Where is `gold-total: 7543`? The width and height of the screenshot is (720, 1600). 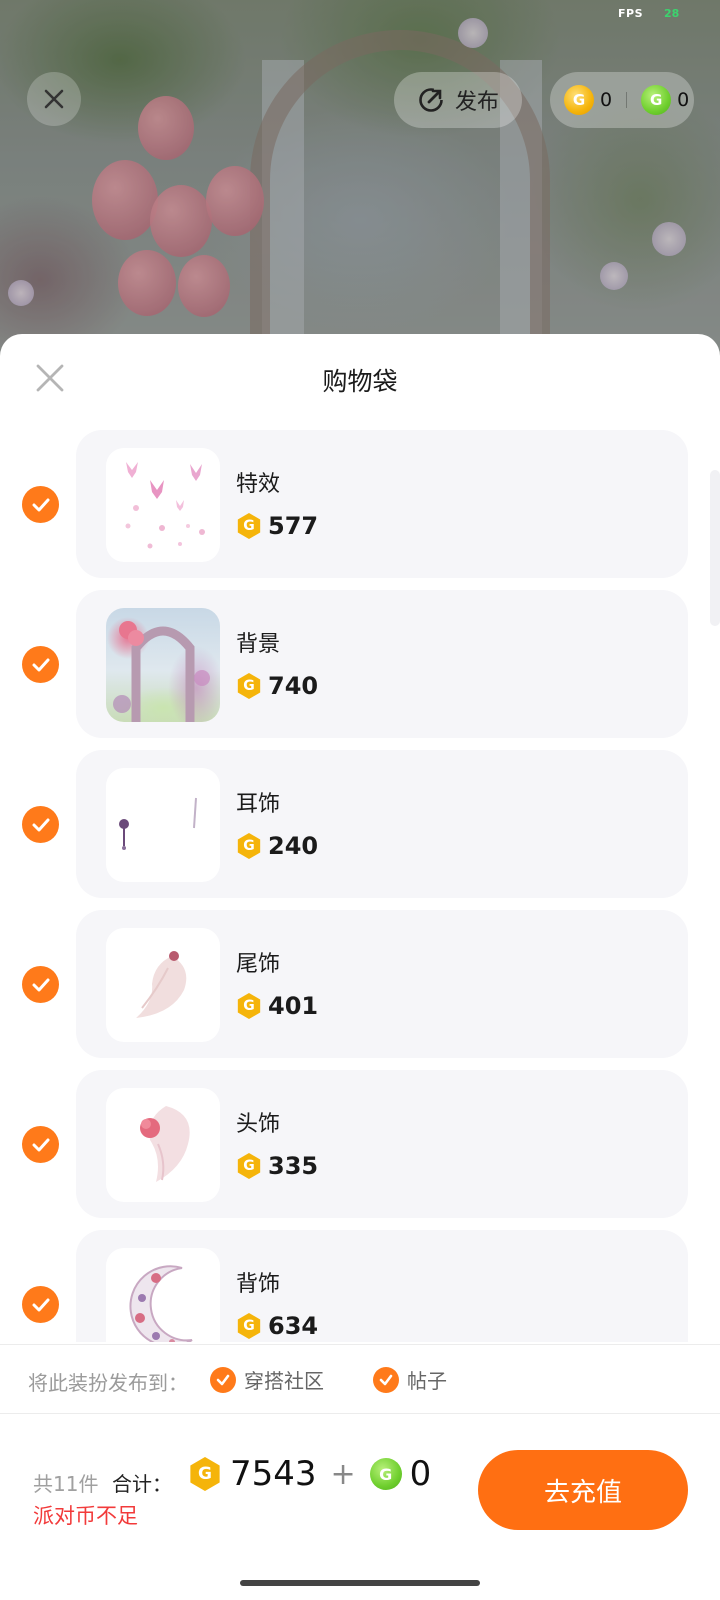 gold-total: 7543 is located at coordinates (273, 1474).